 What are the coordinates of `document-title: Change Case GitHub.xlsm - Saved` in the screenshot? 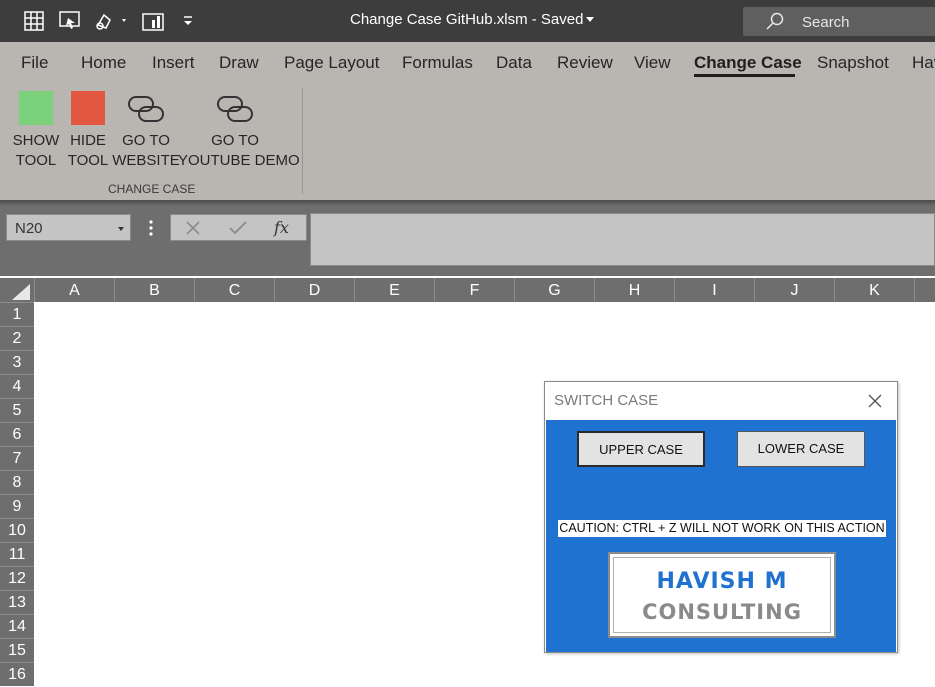 It's located at (467, 19).